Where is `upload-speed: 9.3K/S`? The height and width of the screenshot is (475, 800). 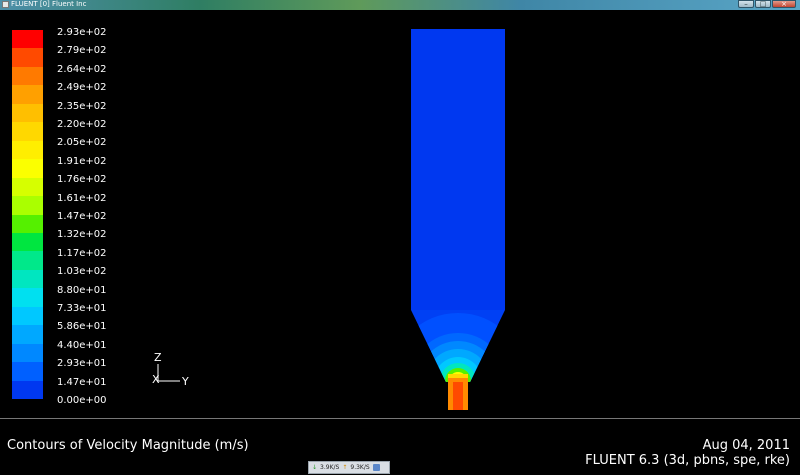
upload-speed: 9.3K/S is located at coordinates (360, 467).